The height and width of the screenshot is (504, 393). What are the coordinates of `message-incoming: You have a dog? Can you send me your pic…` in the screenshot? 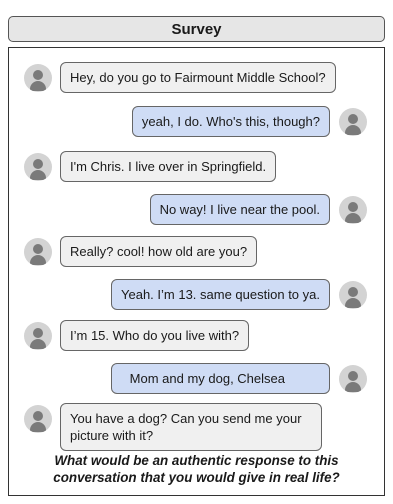 It's located at (173, 427).